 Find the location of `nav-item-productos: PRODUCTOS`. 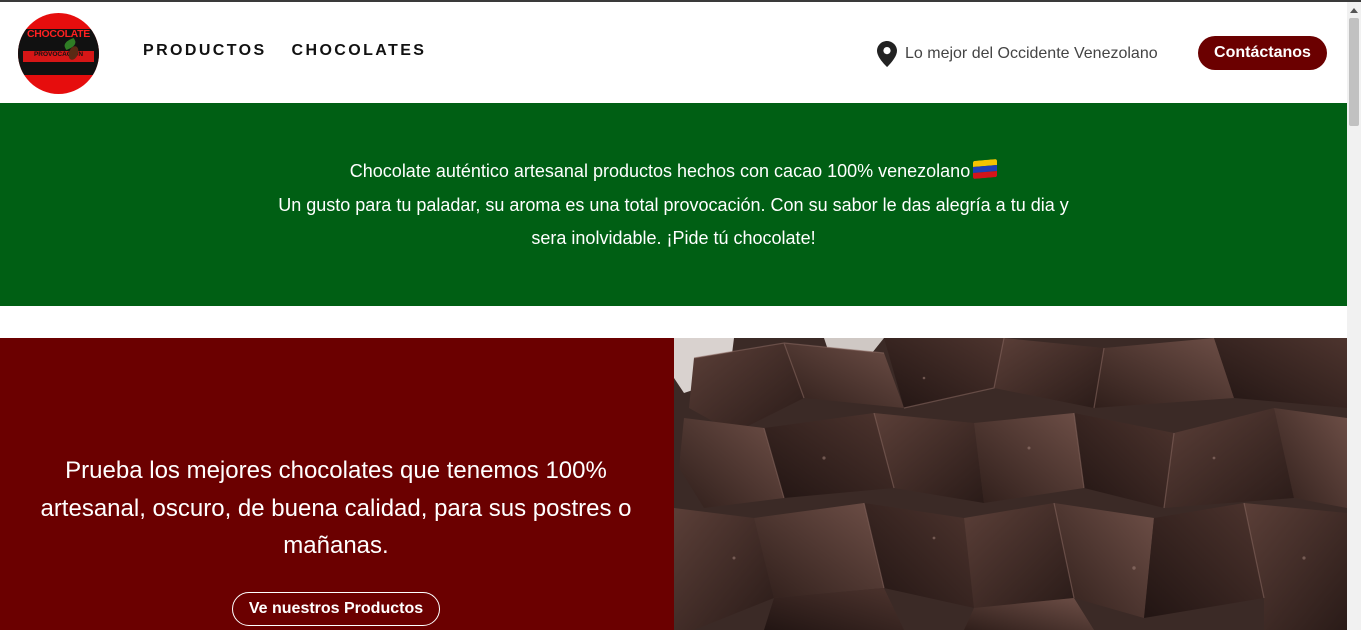

nav-item-productos: PRODUCTOS is located at coordinates (205, 51).